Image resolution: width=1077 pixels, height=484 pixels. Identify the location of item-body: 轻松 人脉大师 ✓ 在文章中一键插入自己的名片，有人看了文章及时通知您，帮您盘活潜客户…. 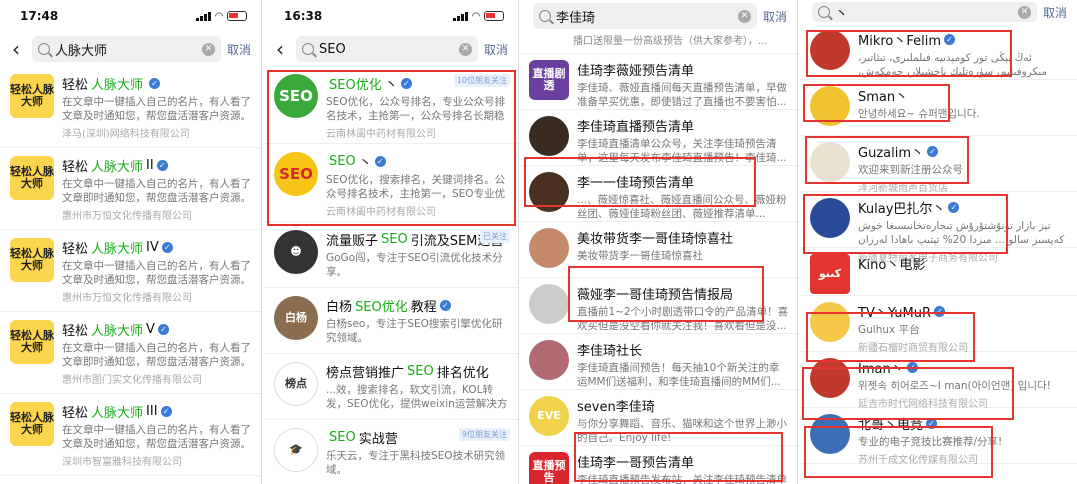
(156, 107).